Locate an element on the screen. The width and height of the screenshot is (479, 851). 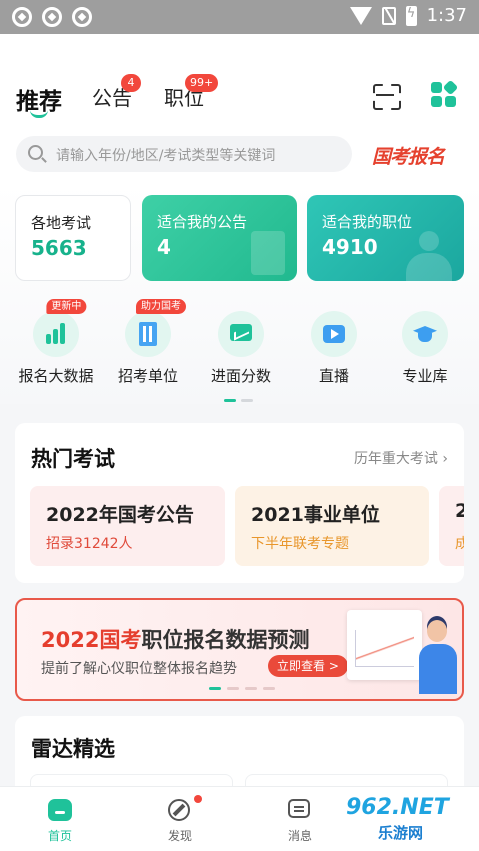
apps-grid-icon is located at coordinates (445, 93).